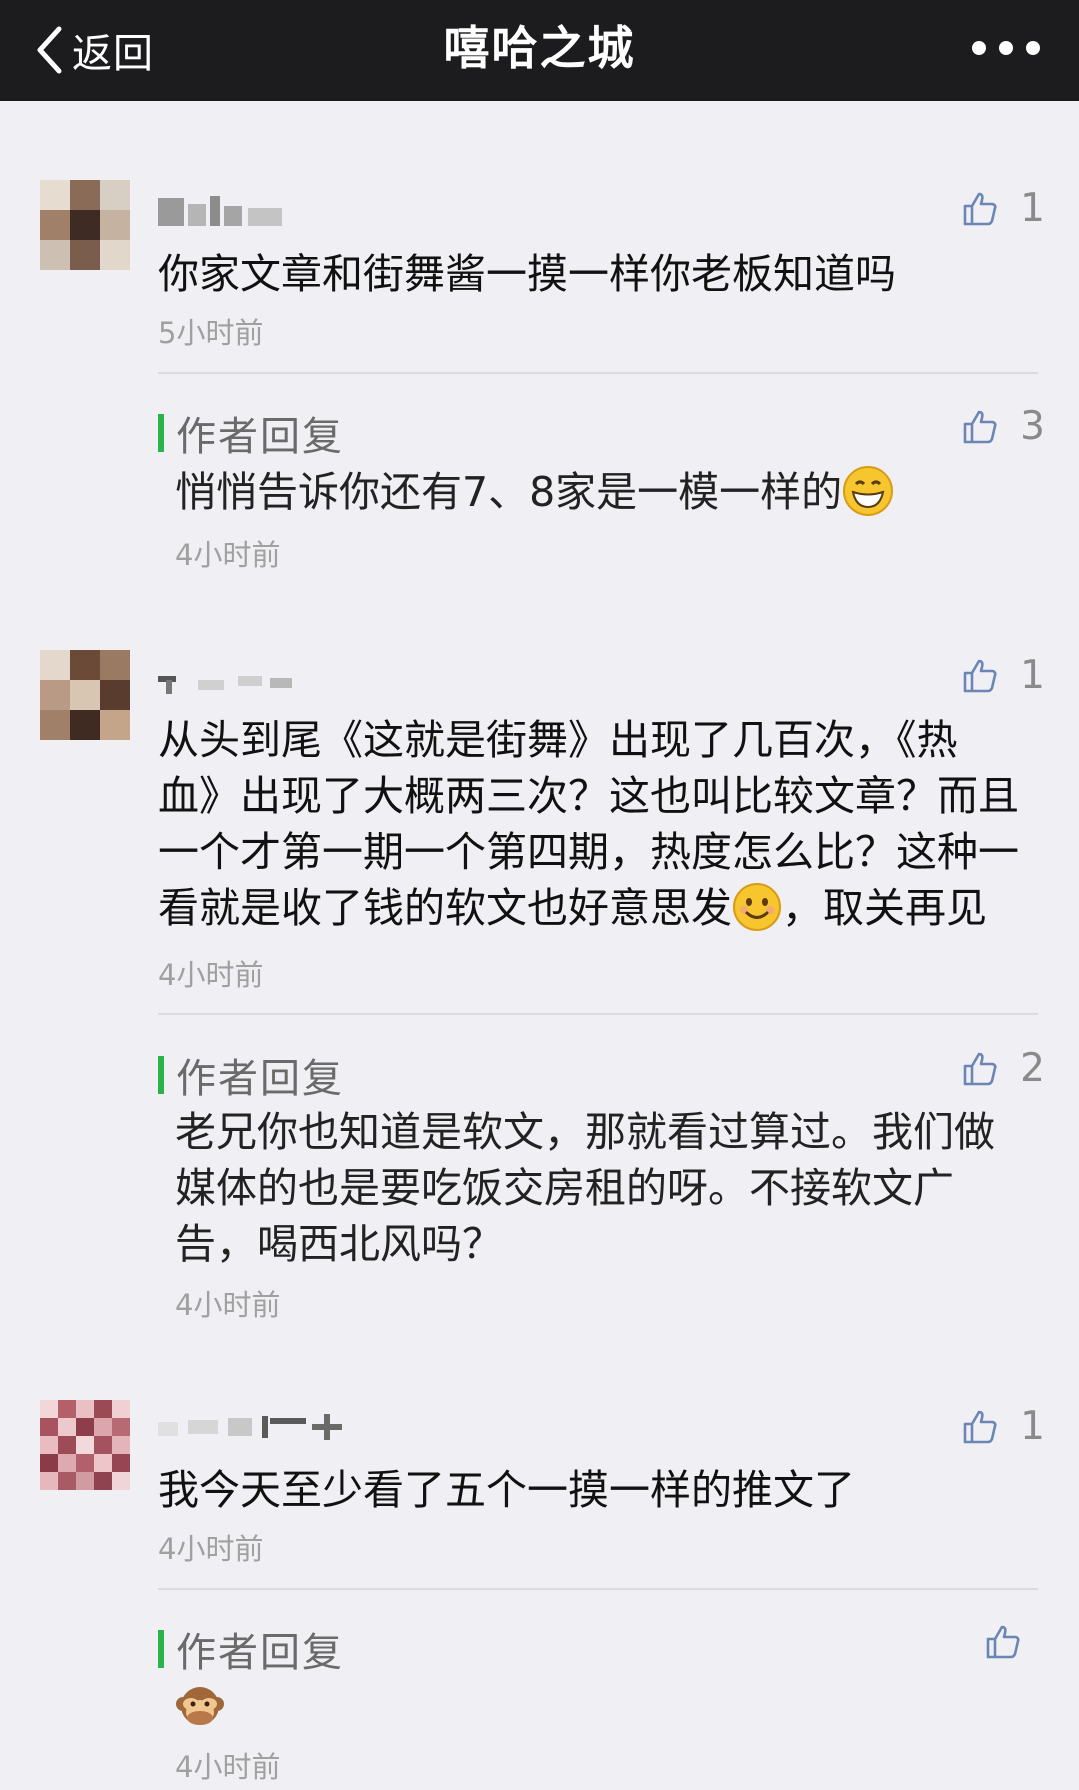 The image size is (1079, 1790). What do you see at coordinates (757, 907) in the screenshot?
I see `smiling-face-emoji` at bounding box center [757, 907].